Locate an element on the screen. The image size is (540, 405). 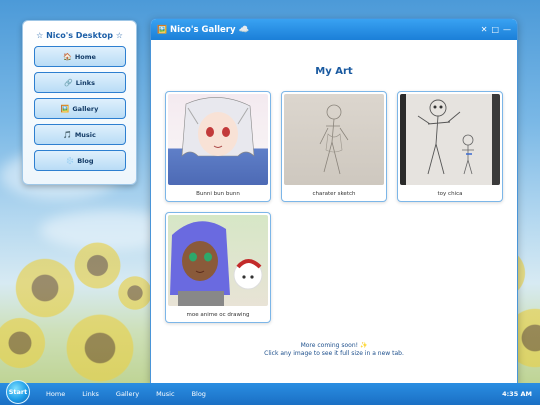
music-note-icon: 🎵 is located at coordinates (67, 134).